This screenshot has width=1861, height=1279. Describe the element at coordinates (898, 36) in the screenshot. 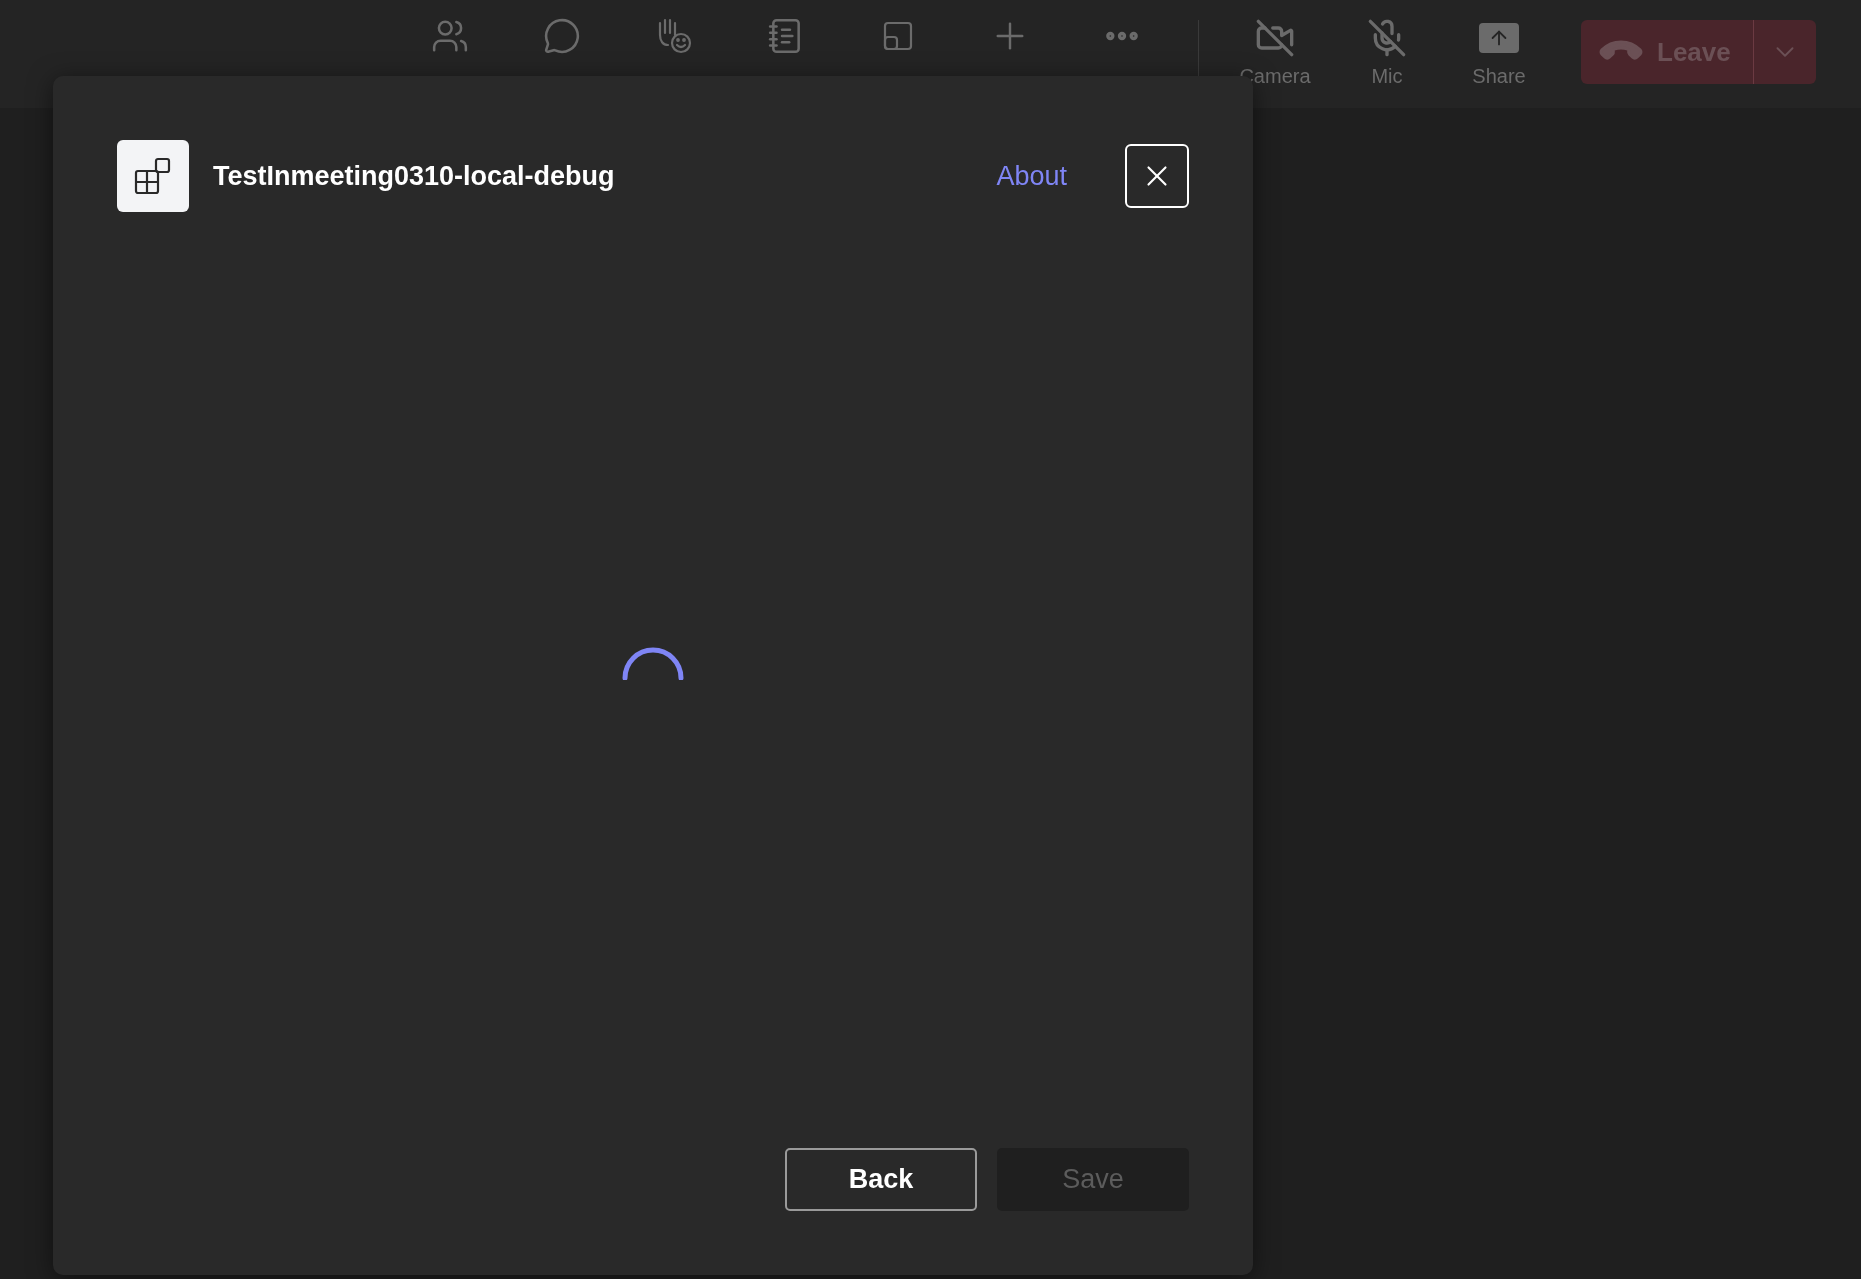

I see `rooms-icon` at that location.